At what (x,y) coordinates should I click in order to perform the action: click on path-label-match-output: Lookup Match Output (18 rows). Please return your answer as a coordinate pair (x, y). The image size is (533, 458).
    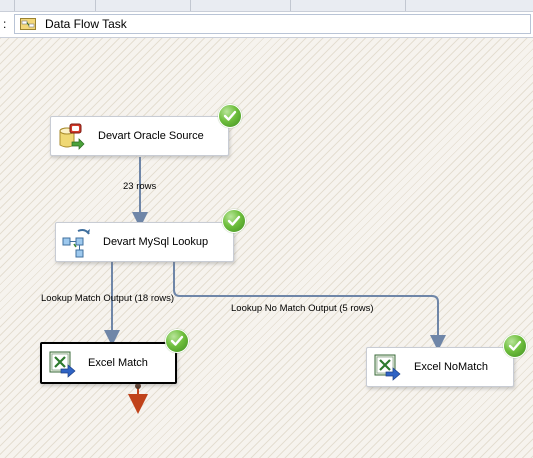
    Looking at the image, I should click on (108, 298).